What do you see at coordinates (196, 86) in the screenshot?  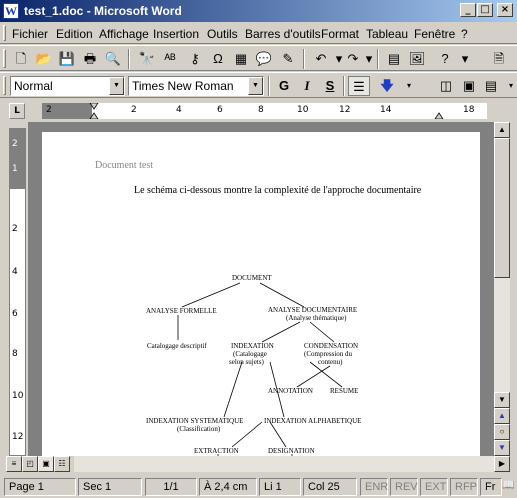 I see `font-select: Times New Roman ▼` at bounding box center [196, 86].